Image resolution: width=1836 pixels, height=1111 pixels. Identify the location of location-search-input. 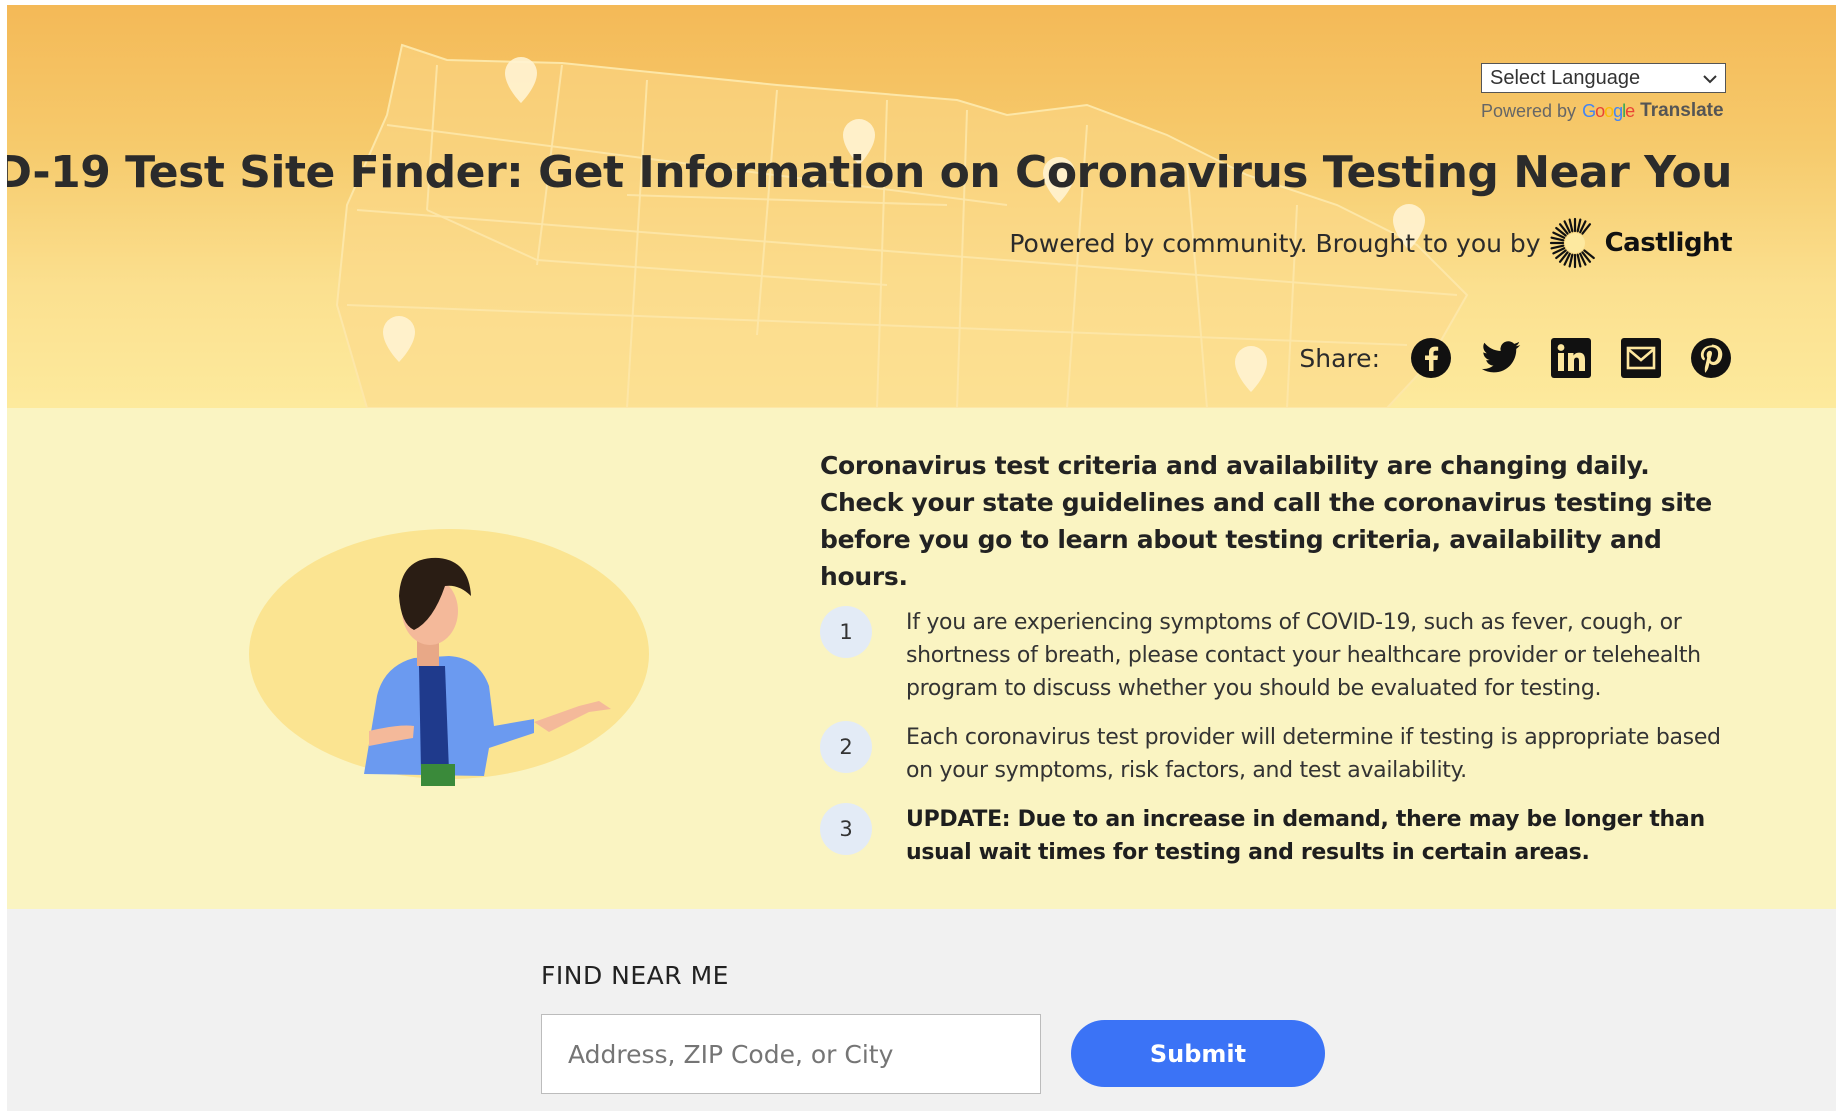
(791, 1054).